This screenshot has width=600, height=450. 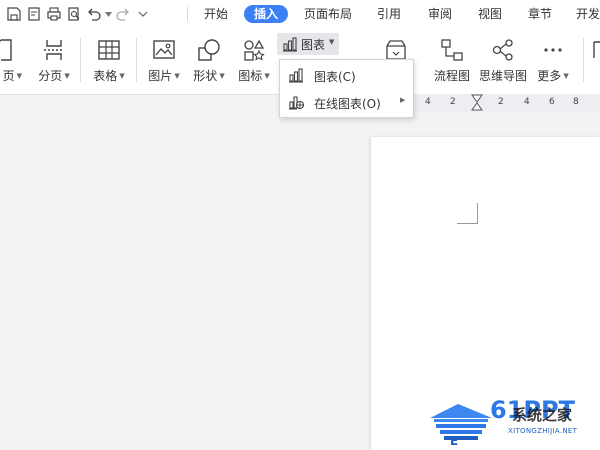 I want to click on print-preview-icon, so click(x=74, y=14).